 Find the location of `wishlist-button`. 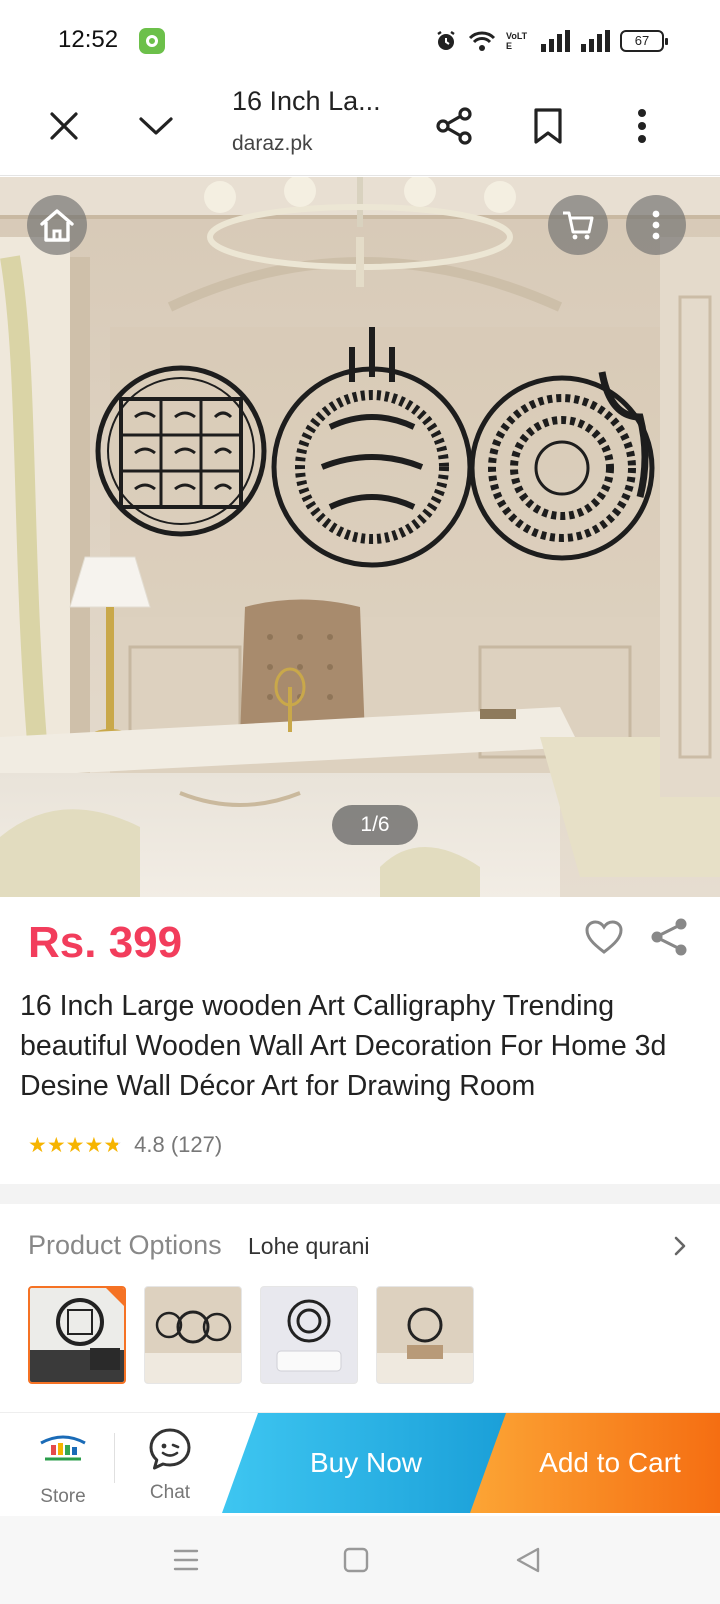

wishlist-button is located at coordinates (604, 938).